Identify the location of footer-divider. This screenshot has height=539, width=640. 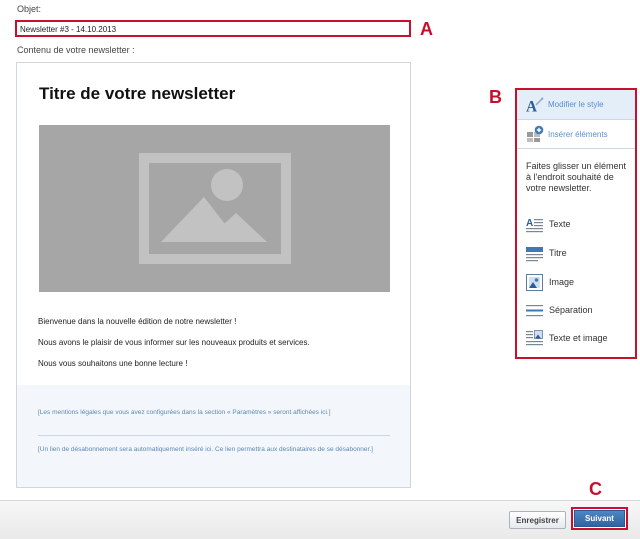
(214, 435).